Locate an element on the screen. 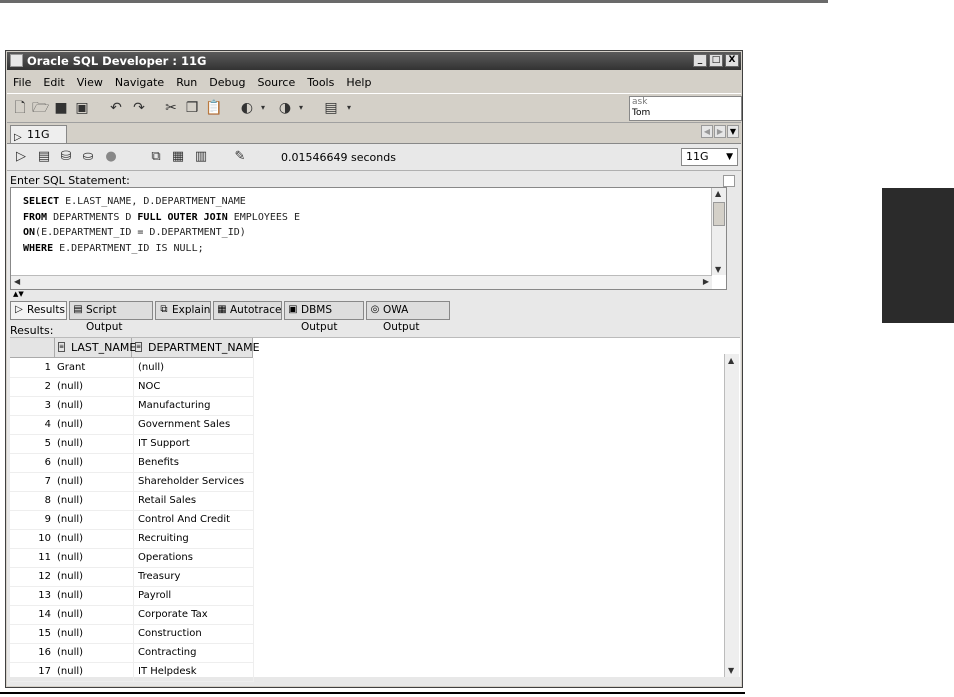 The image size is (954, 697). menu-navigate: Navigate is located at coordinates (139, 82).